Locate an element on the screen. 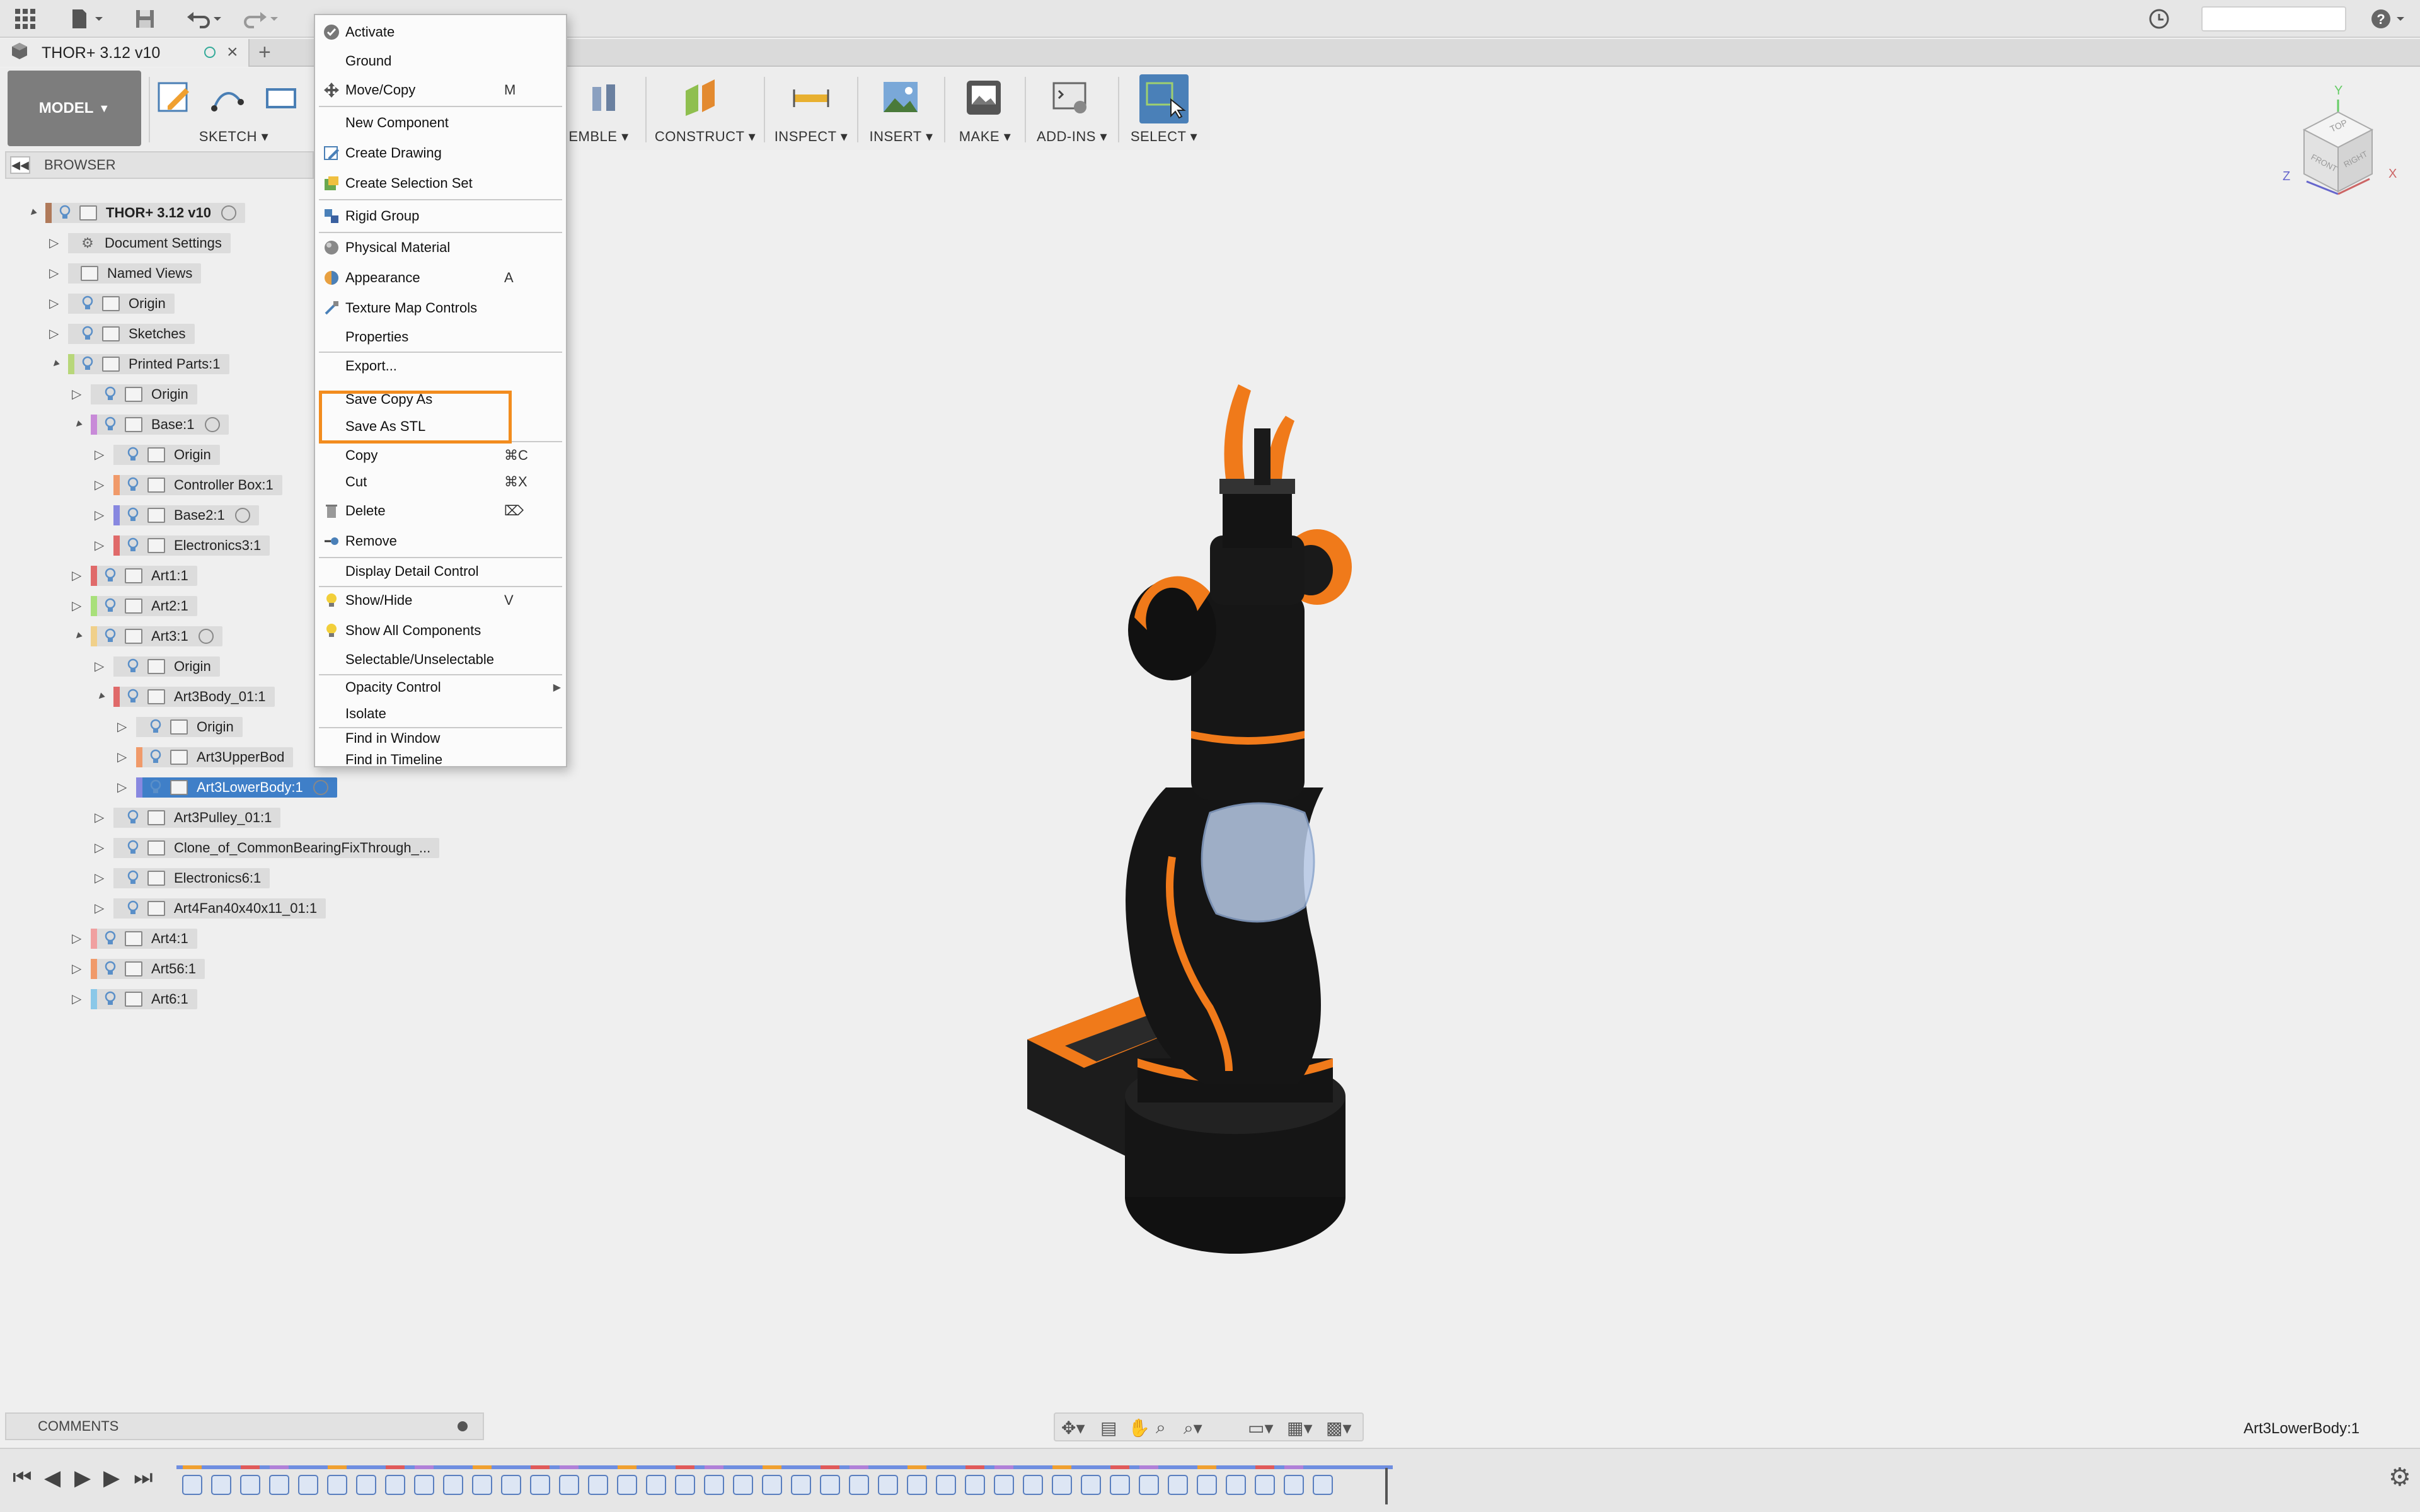 Image resolution: width=2420 pixels, height=1512 pixels. menu-item-new-component: New Component is located at coordinates (440, 122).